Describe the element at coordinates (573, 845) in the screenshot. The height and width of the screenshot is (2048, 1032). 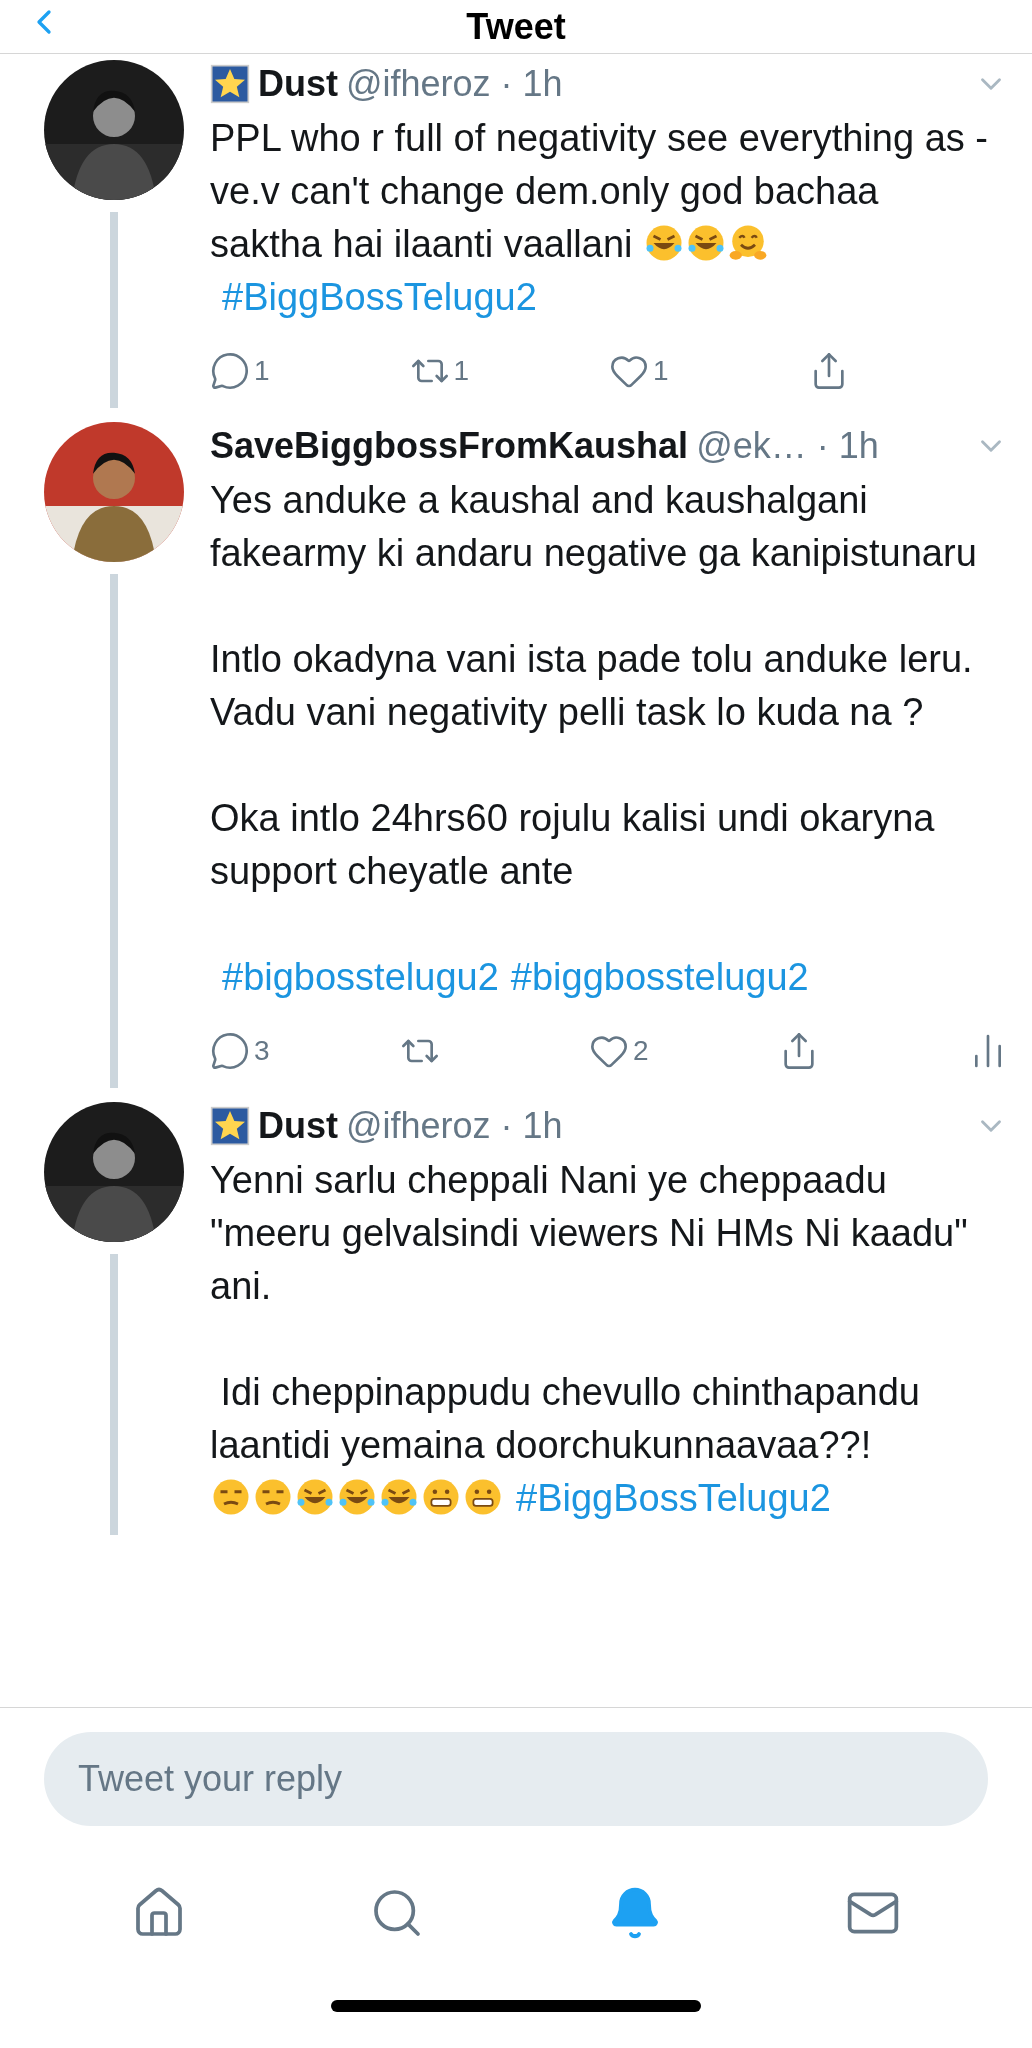
I see `tweet-text: Oka intlo 24hrs60 rojulu kalisi undi okaryna support cheyatle ante` at that location.